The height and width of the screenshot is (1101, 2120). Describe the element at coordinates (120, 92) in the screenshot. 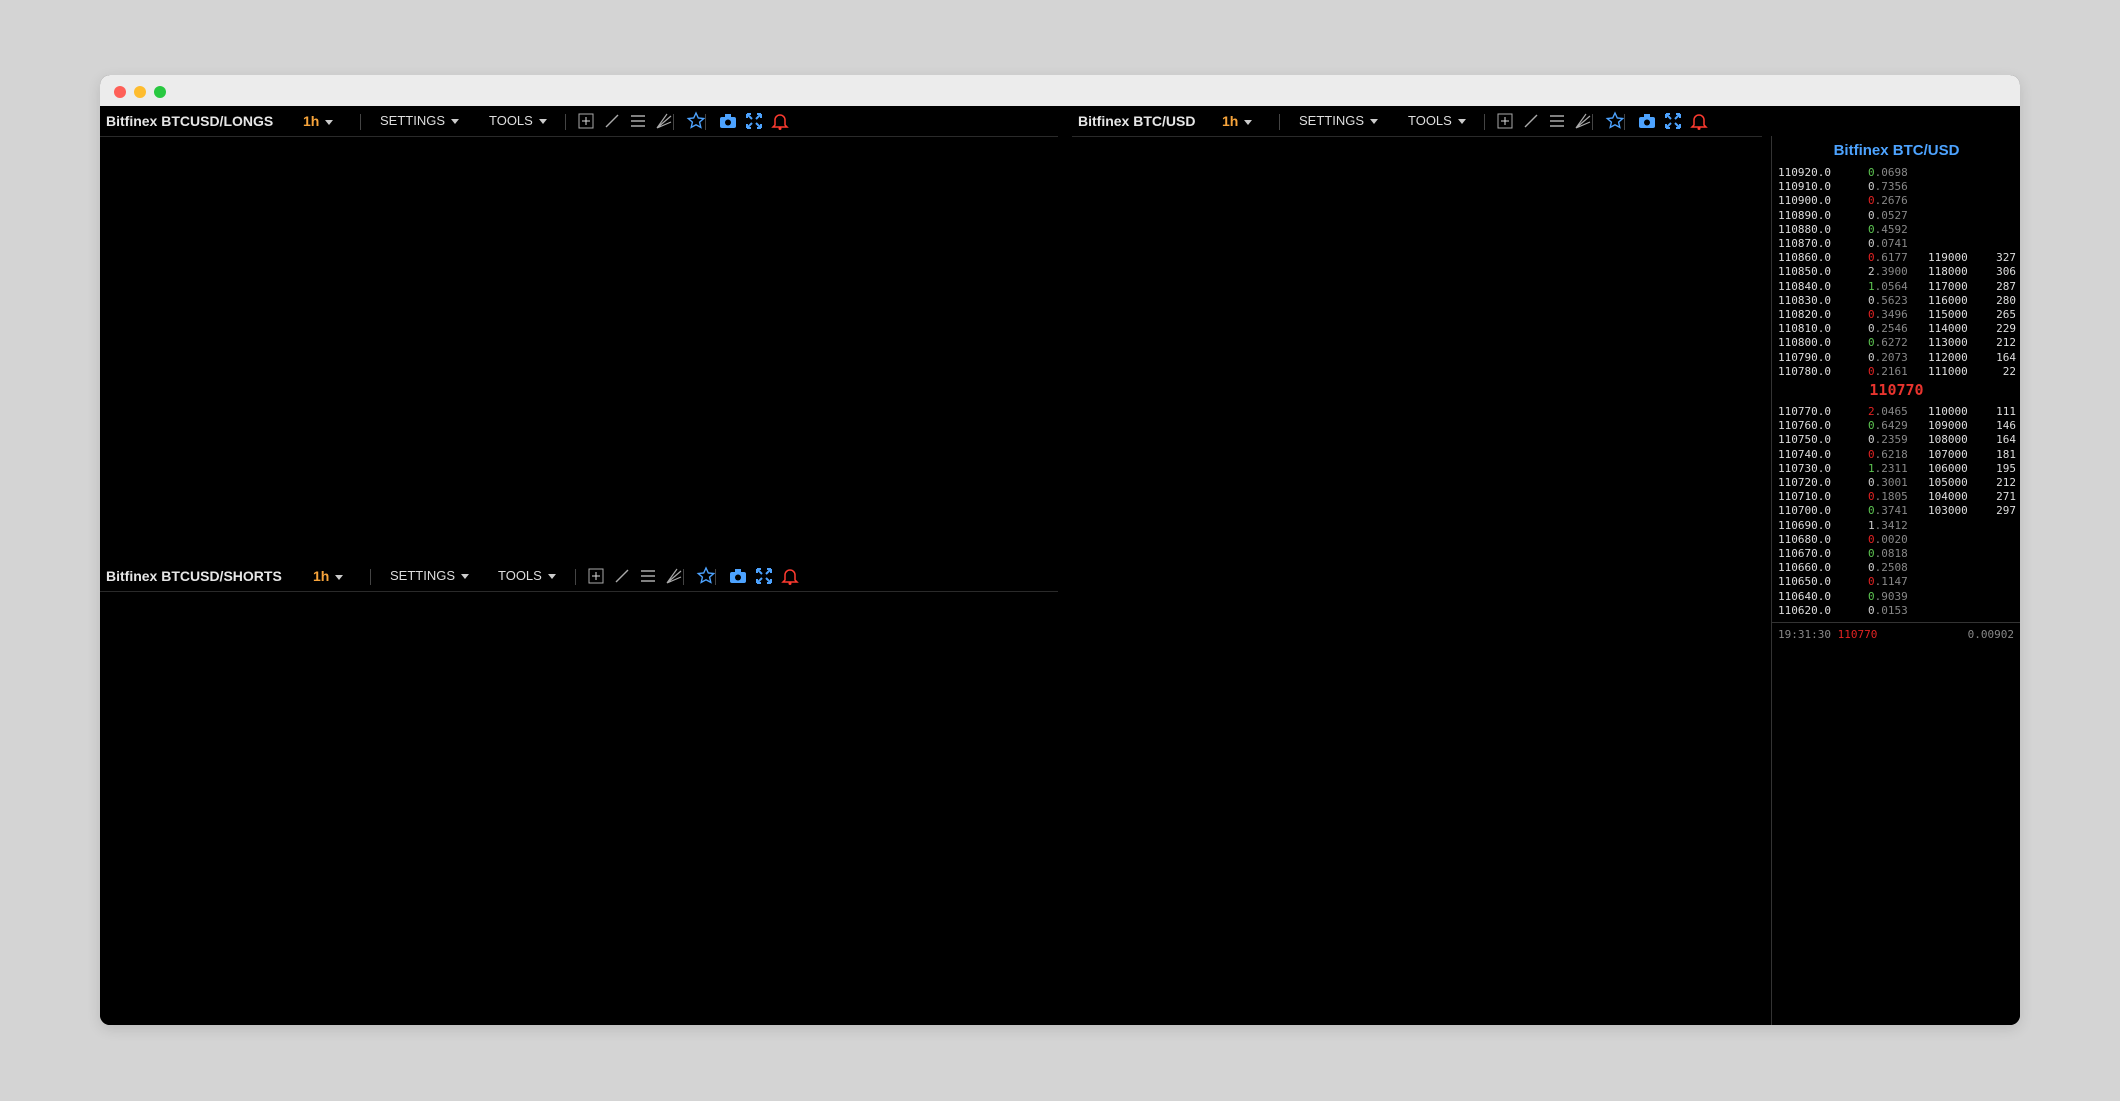

I see `close-window-button` at that location.